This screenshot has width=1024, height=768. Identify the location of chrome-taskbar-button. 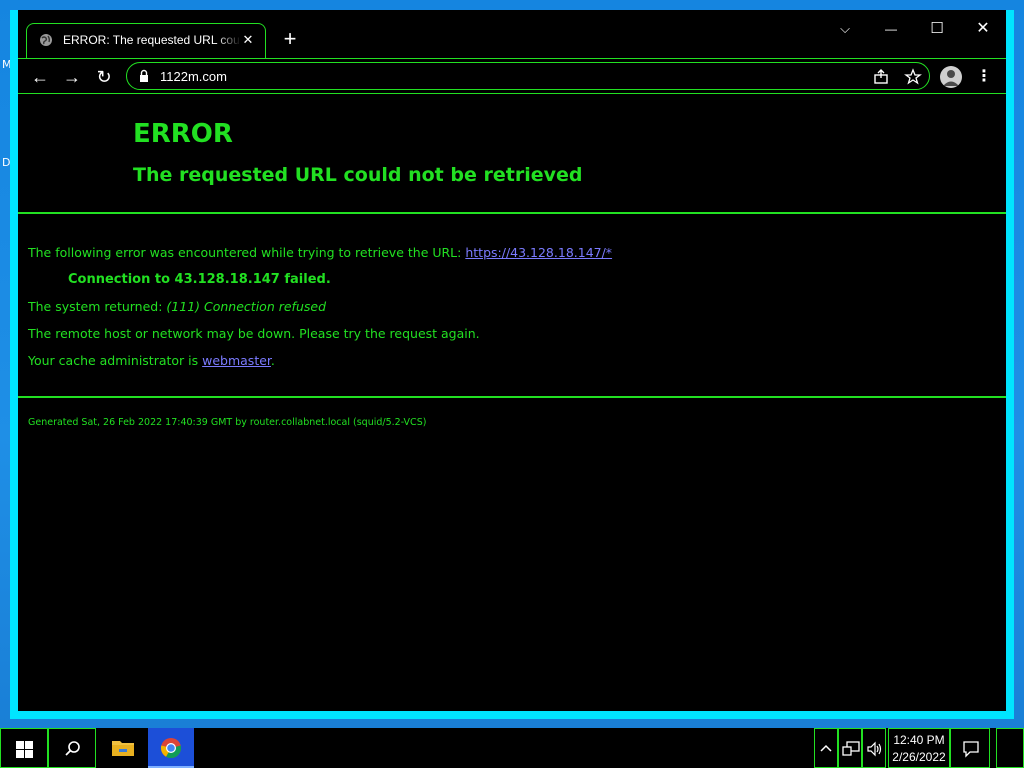
(171, 748).